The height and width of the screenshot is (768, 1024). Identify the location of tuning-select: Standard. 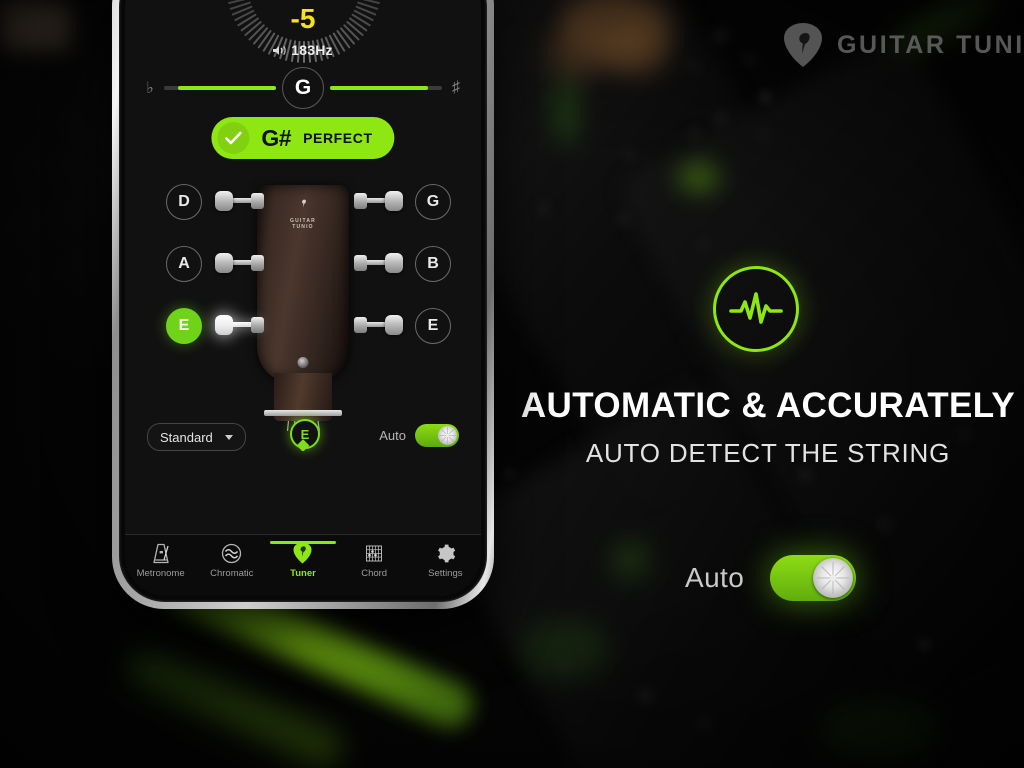
(196, 437).